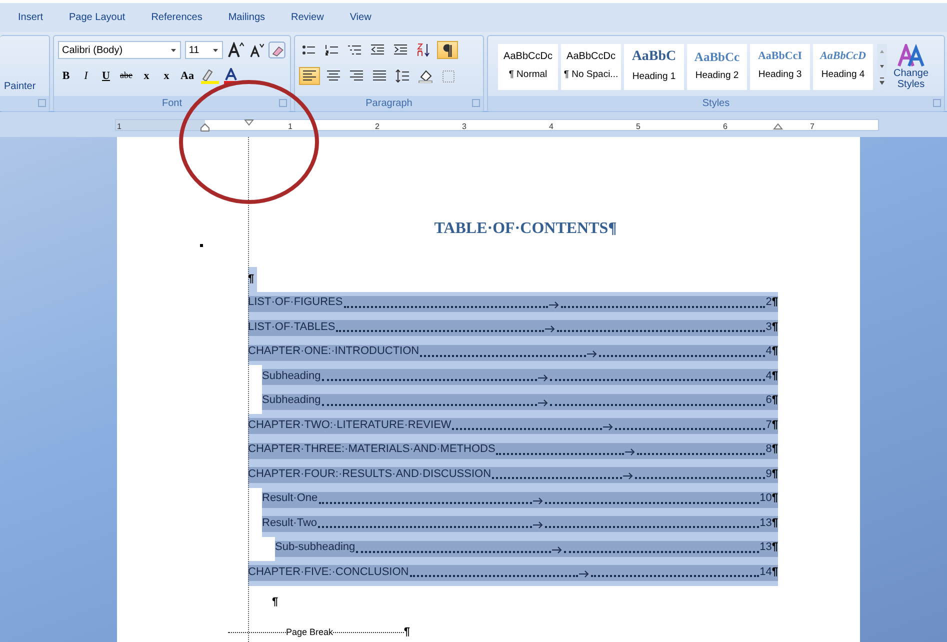  What do you see at coordinates (551, 126) in the screenshot?
I see `ruler-number: 4` at bounding box center [551, 126].